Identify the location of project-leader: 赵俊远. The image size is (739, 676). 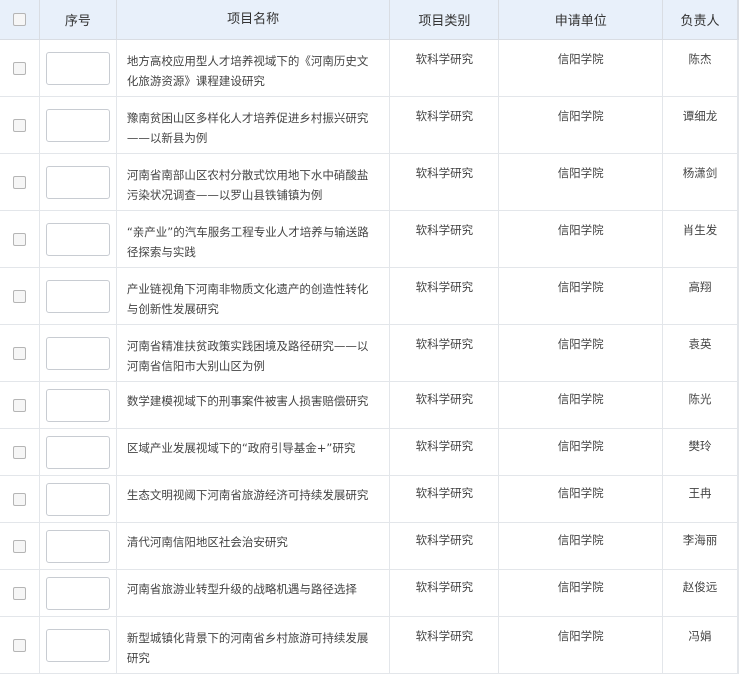
(700, 593).